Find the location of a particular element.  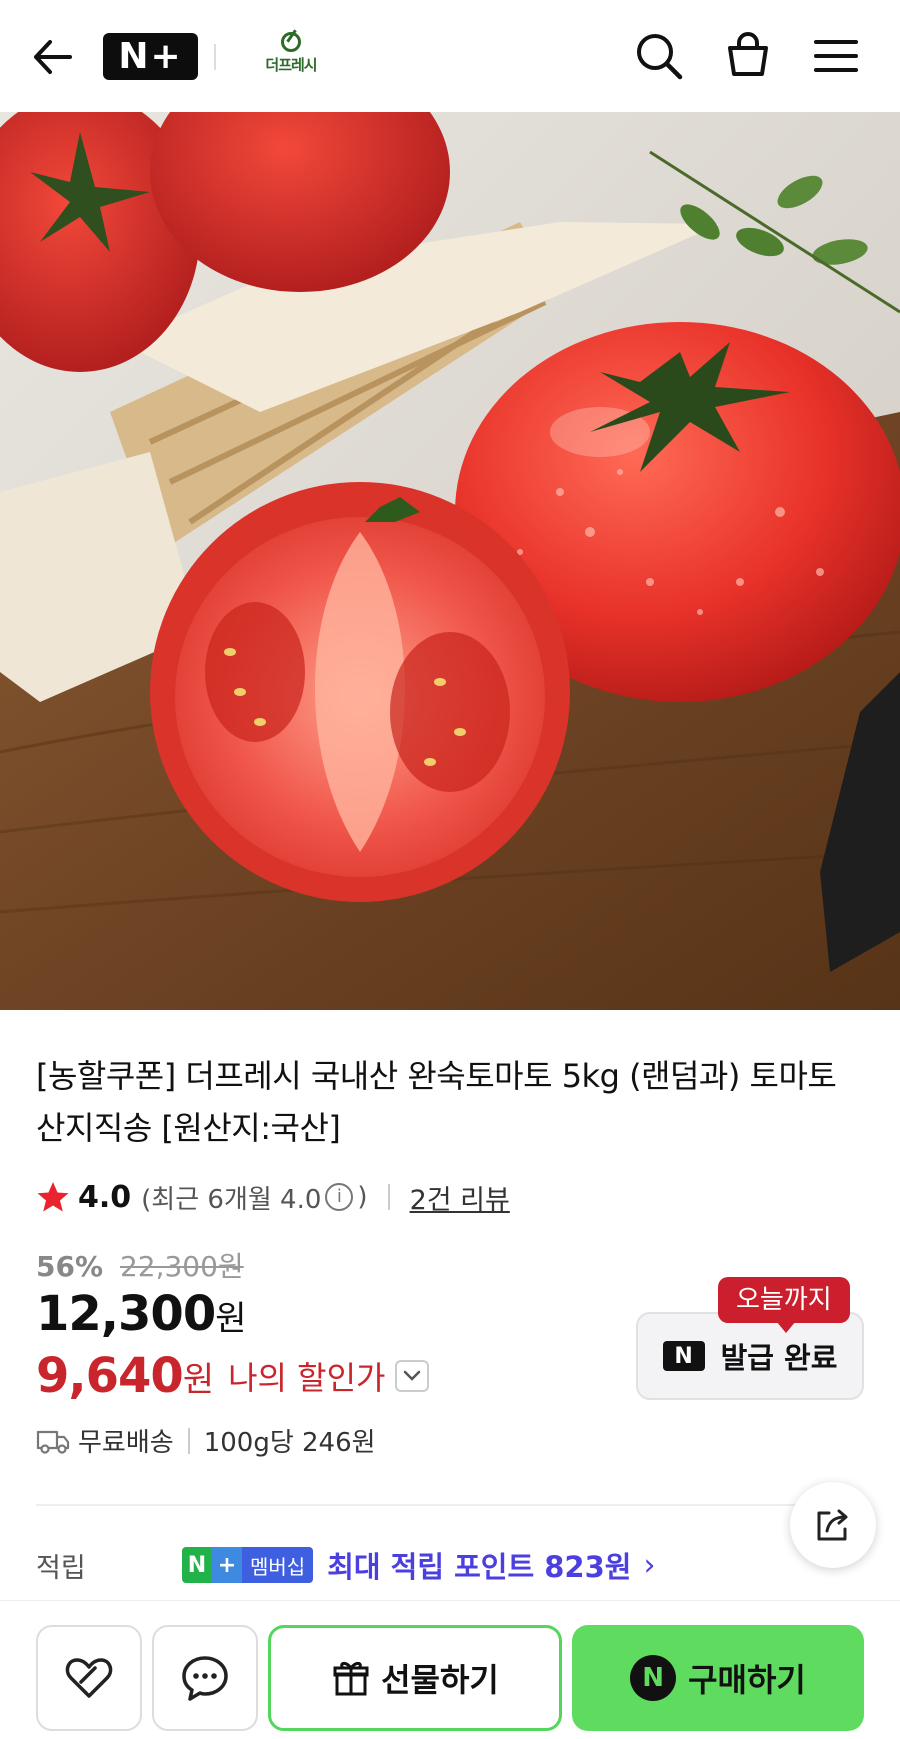

points-row: 적립 N + 멤버십 최대 적립 포인트 823원 › is located at coordinates (446, 1565).